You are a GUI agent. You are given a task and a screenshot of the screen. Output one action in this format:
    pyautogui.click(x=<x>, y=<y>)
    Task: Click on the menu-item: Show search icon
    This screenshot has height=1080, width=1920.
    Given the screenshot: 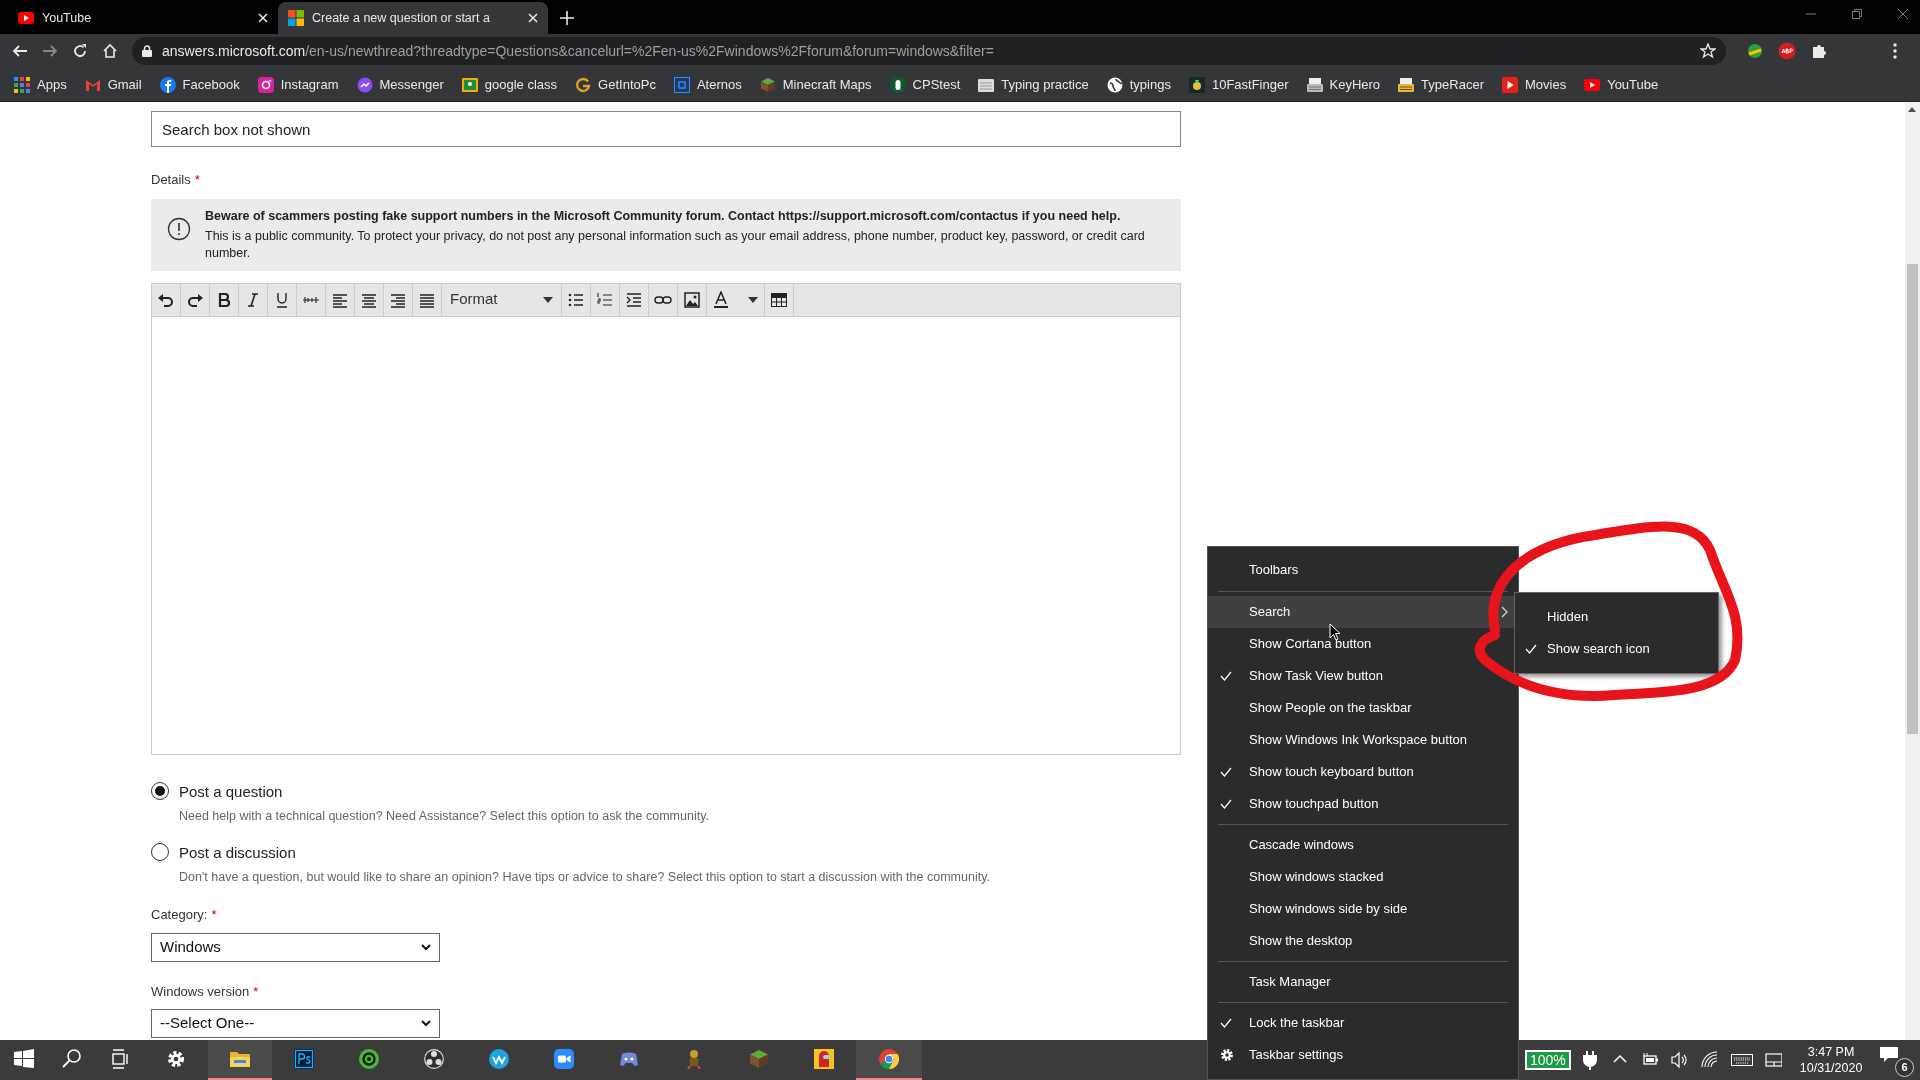 What is the action you would take?
    pyautogui.click(x=1616, y=649)
    